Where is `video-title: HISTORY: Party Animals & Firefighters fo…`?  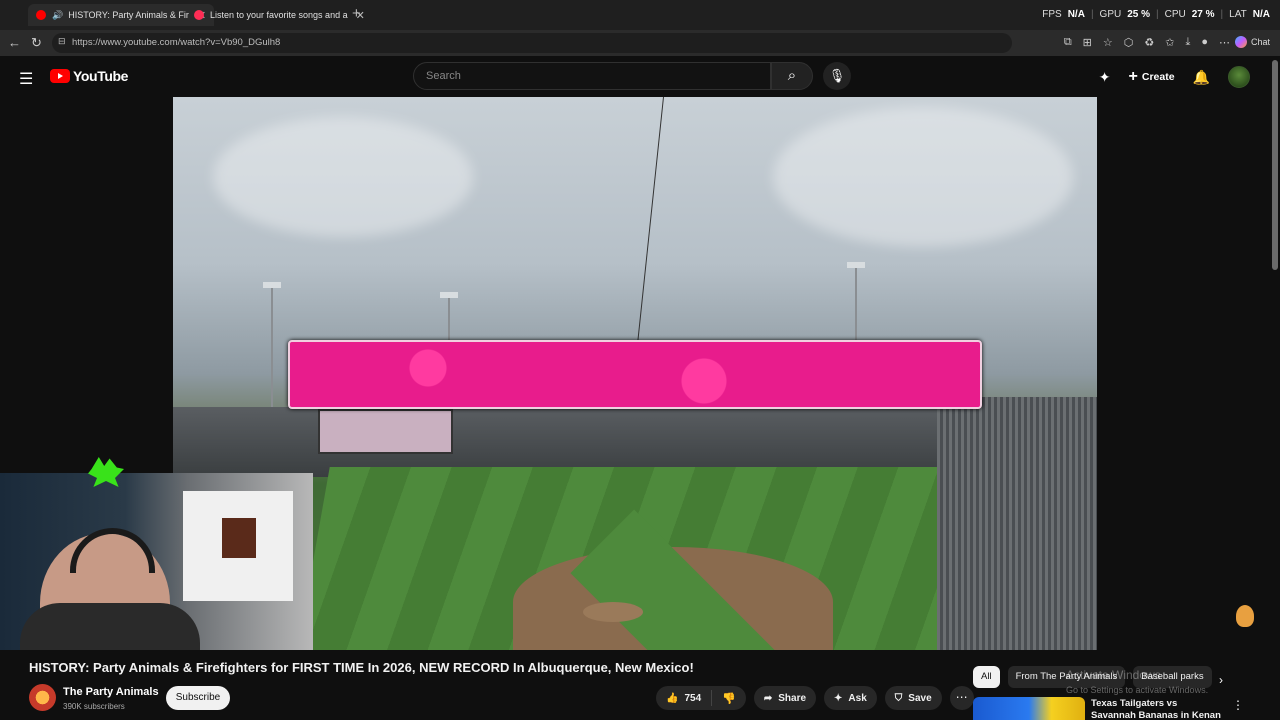 video-title: HISTORY: Party Animals & Firefighters fo… is located at coordinates (361, 667).